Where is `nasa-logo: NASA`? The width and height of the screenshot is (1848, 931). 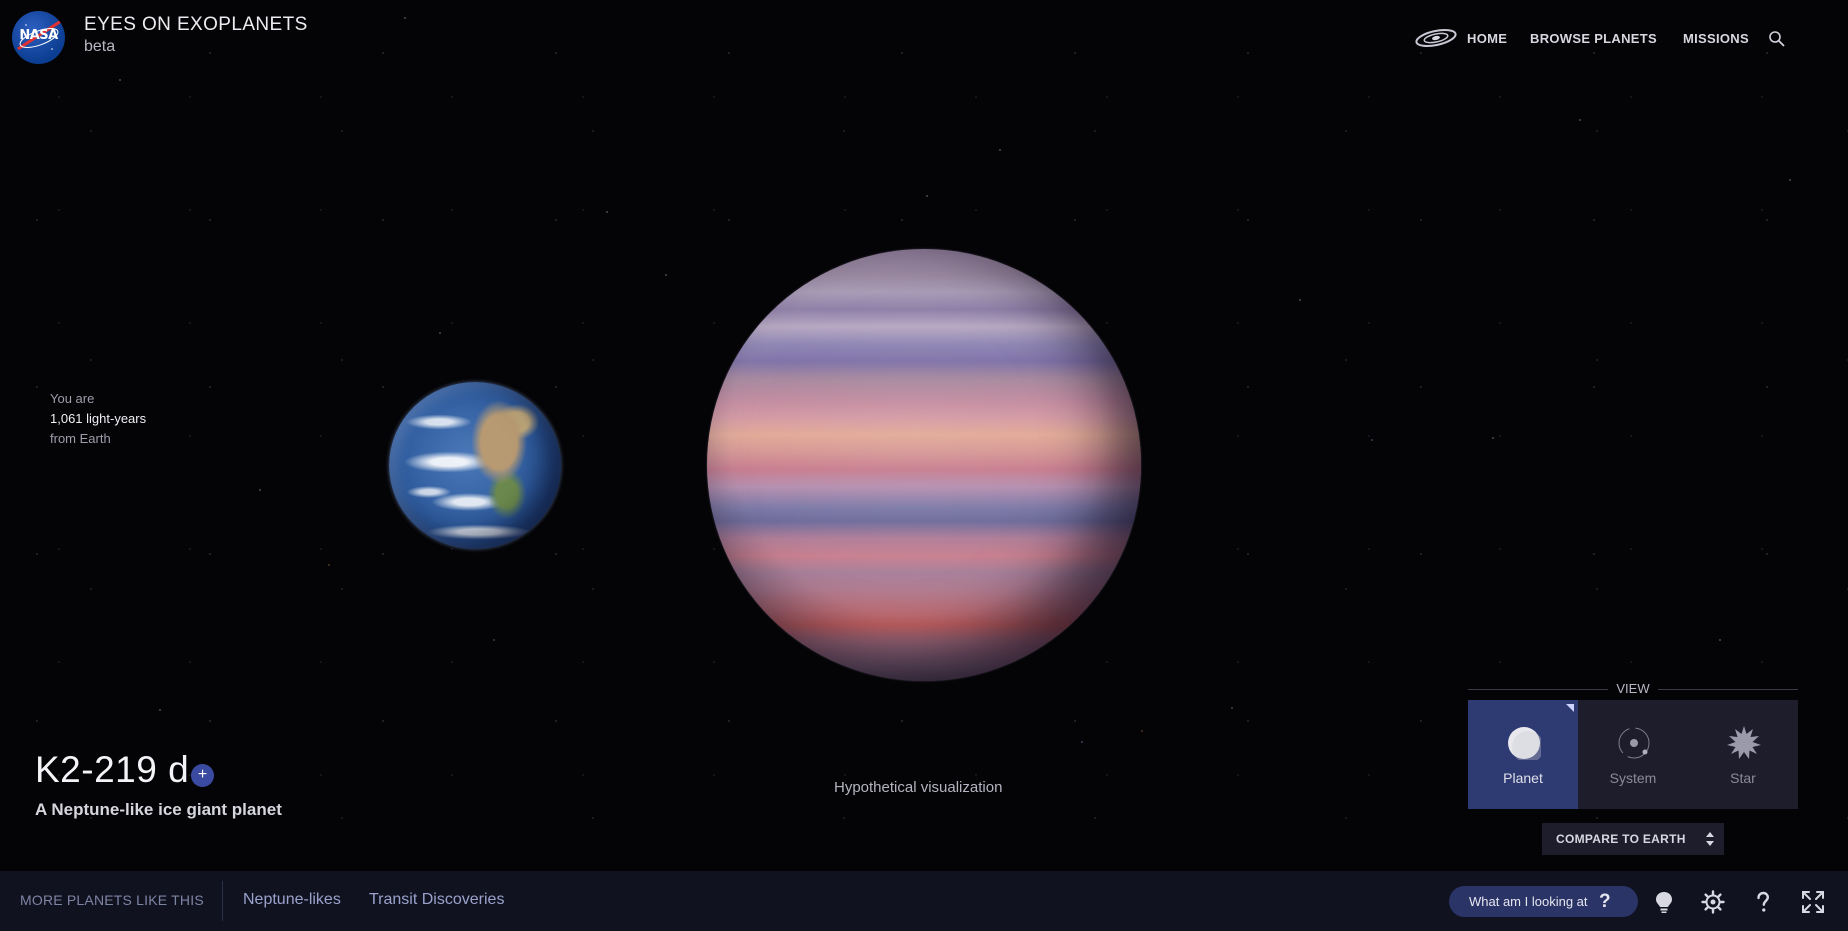
nasa-logo: NASA is located at coordinates (38, 37).